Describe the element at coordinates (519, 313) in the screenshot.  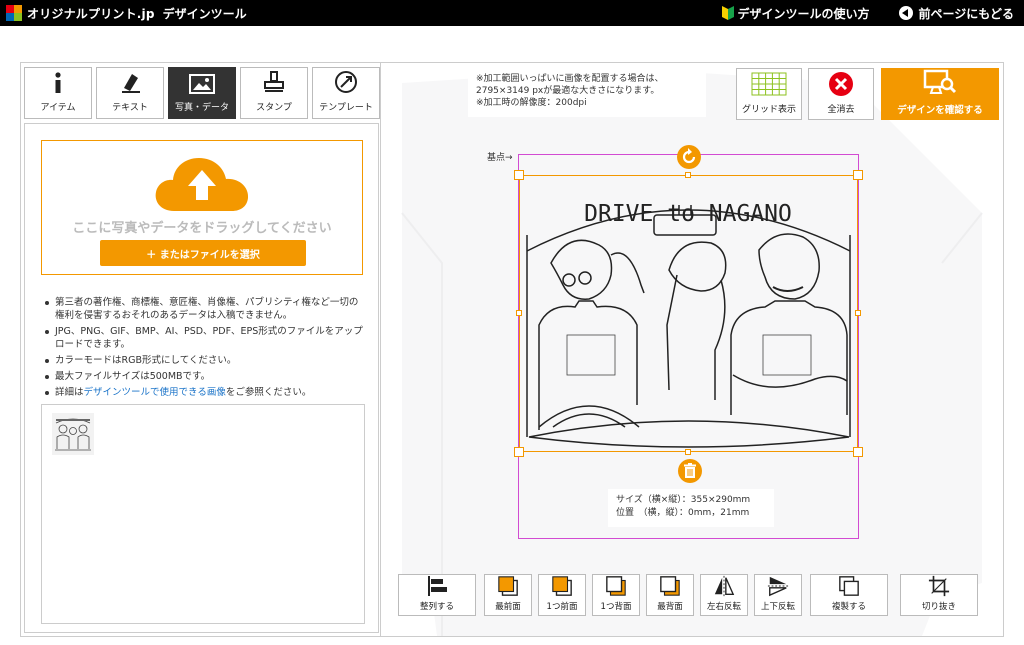
I see `resize-handle-left` at that location.